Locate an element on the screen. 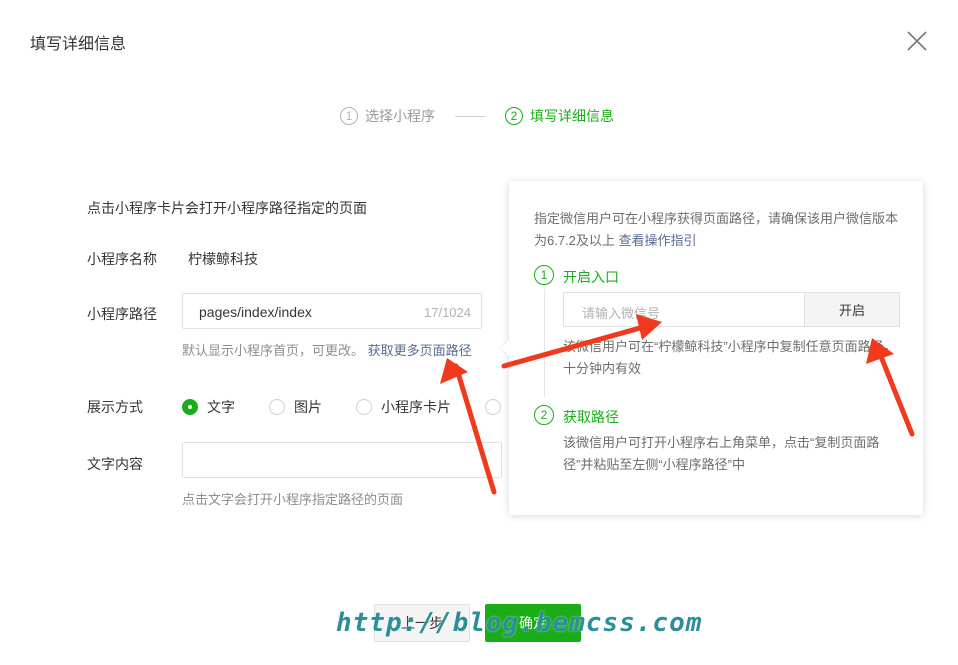 Image resolution: width=958 pixels, height=665 pixels. display-label: 展示方式 is located at coordinates (115, 407).